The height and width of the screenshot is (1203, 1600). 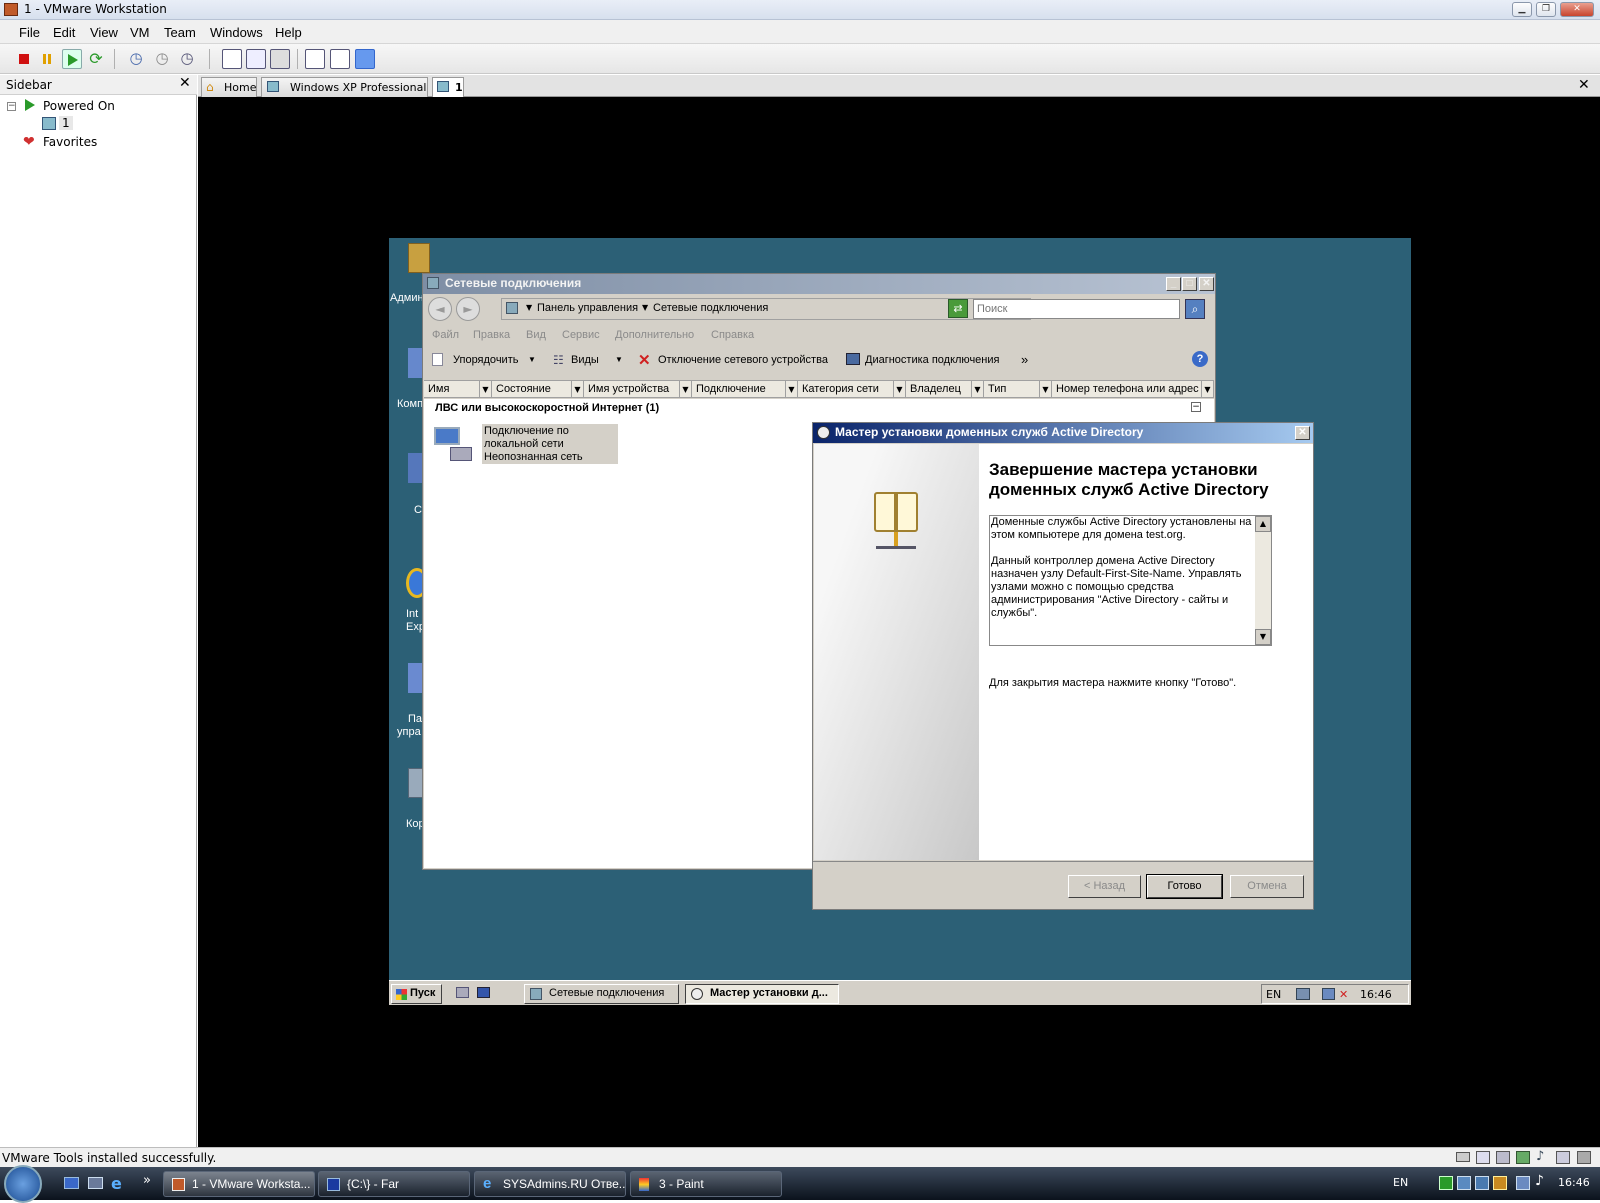 What do you see at coordinates (710, 308) in the screenshot?
I see `breadcrumb-network: Сетевые подключения` at bounding box center [710, 308].